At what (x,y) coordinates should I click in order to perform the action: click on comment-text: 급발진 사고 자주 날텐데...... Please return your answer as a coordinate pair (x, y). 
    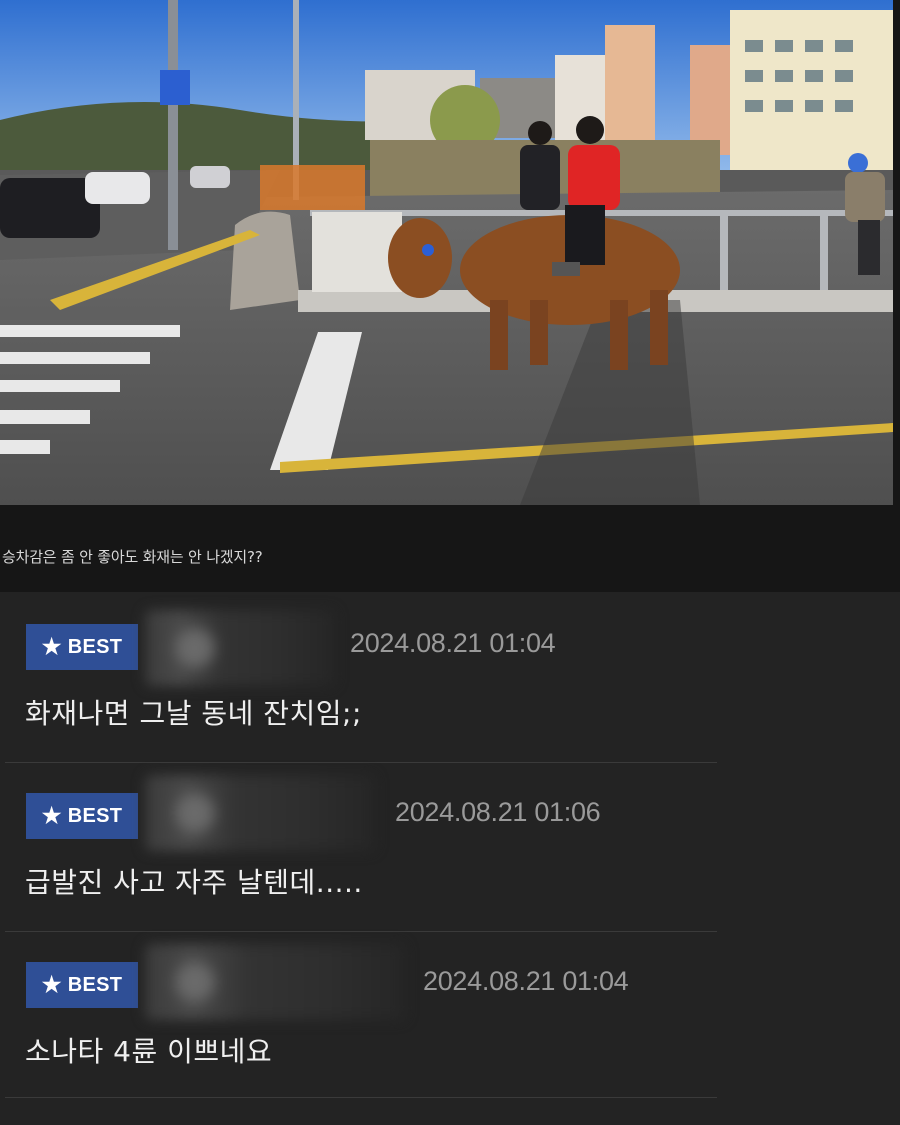
    Looking at the image, I should click on (194, 882).